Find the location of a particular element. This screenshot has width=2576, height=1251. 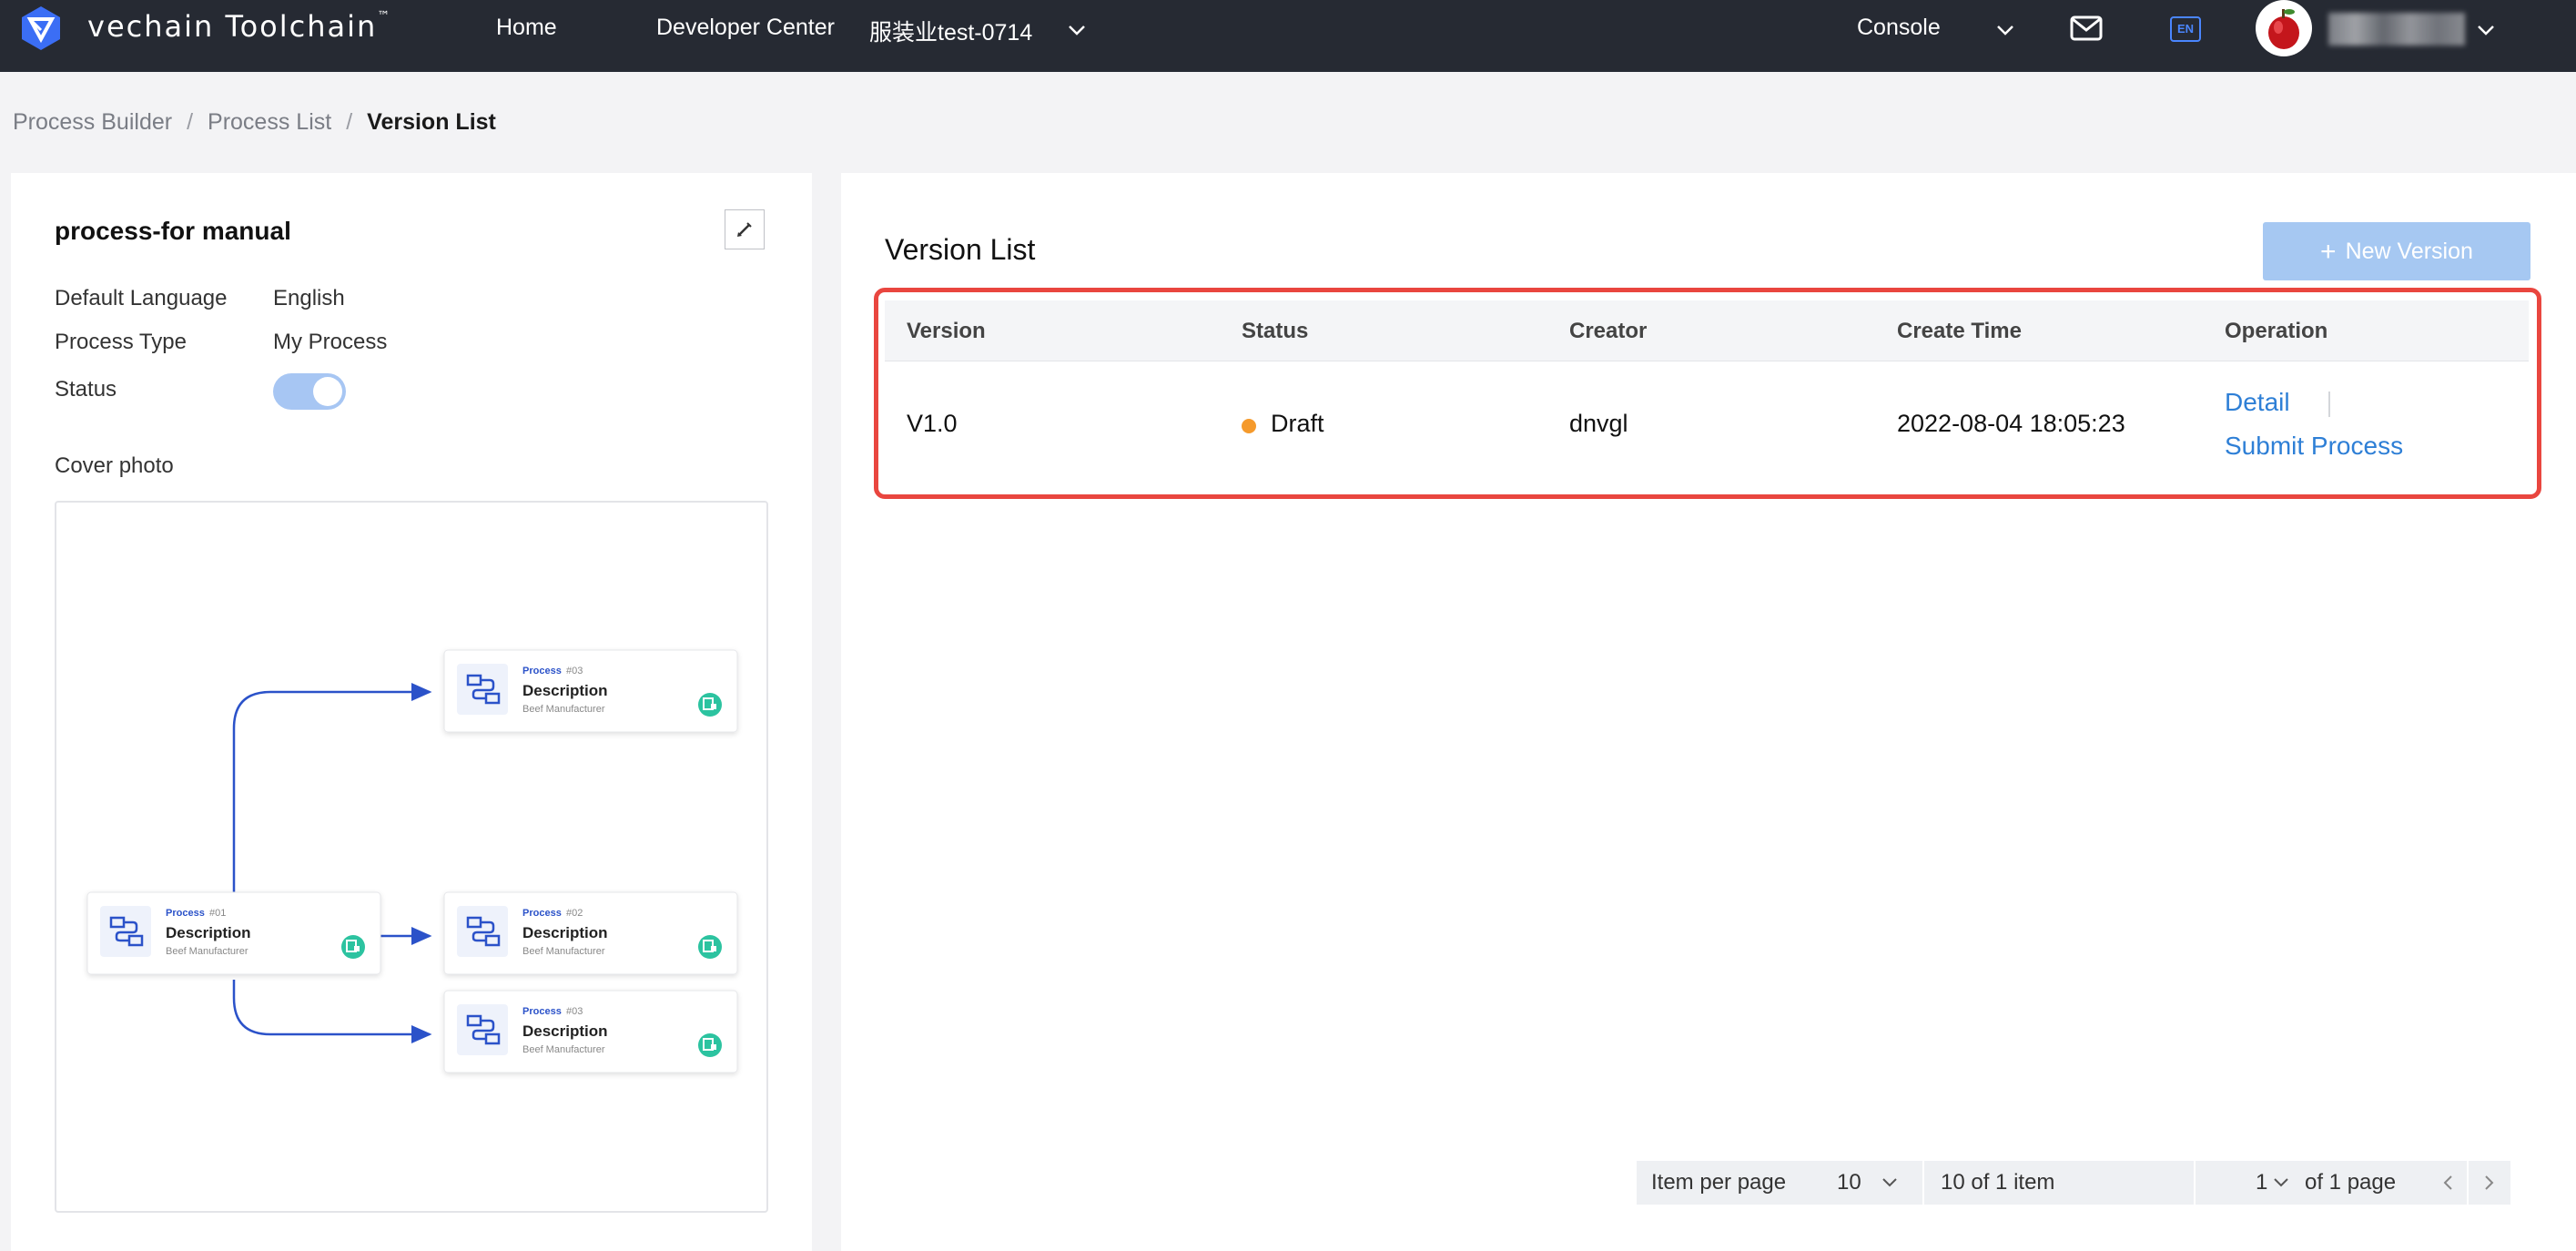

language-icon: EN is located at coordinates (2185, 29).